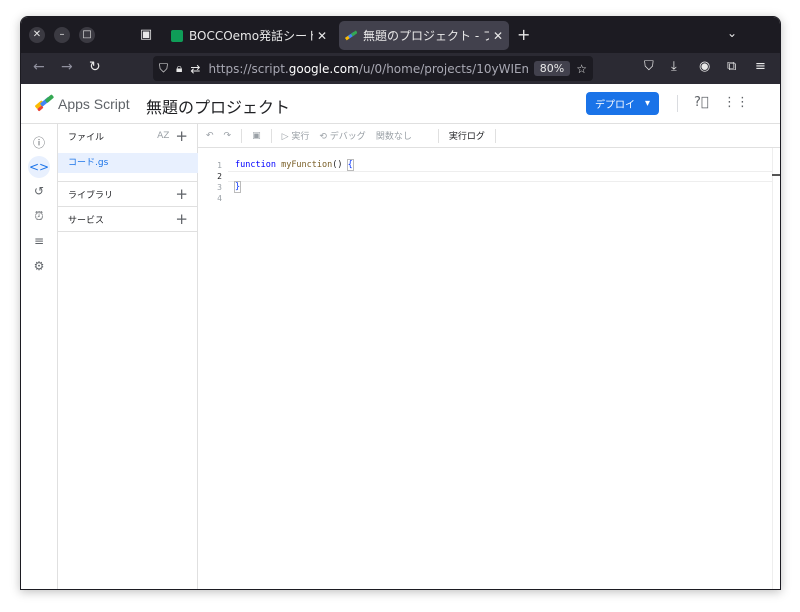 The width and height of the screenshot is (800, 612). I want to click on download-icon: ⤓, so click(674, 66).